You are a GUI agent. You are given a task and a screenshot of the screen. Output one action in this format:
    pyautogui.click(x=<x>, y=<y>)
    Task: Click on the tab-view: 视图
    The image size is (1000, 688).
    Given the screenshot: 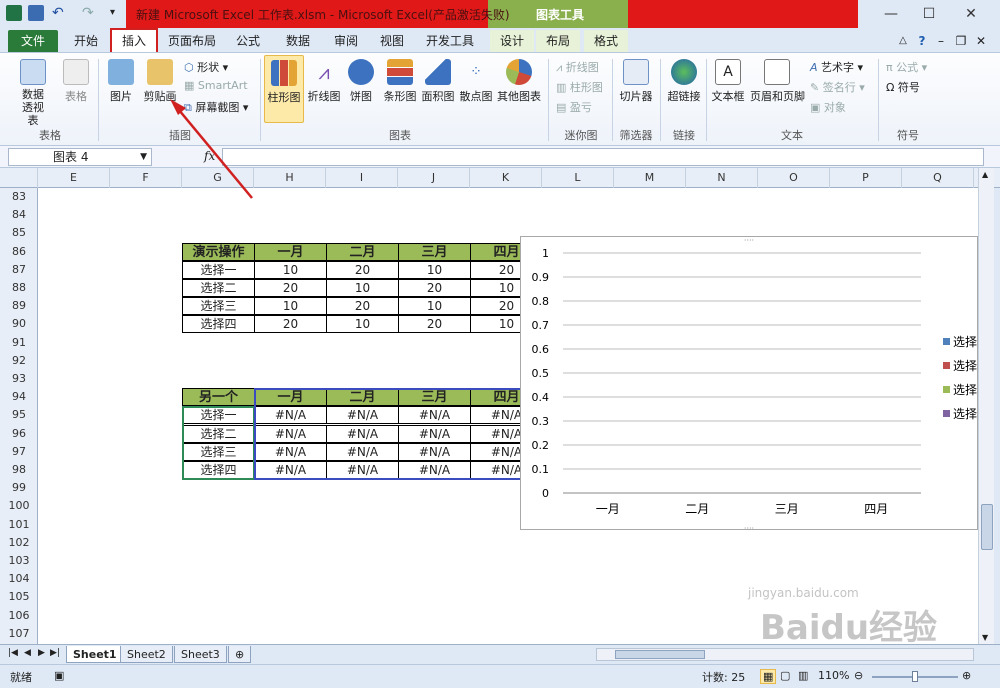 What is the action you would take?
    pyautogui.click(x=392, y=41)
    